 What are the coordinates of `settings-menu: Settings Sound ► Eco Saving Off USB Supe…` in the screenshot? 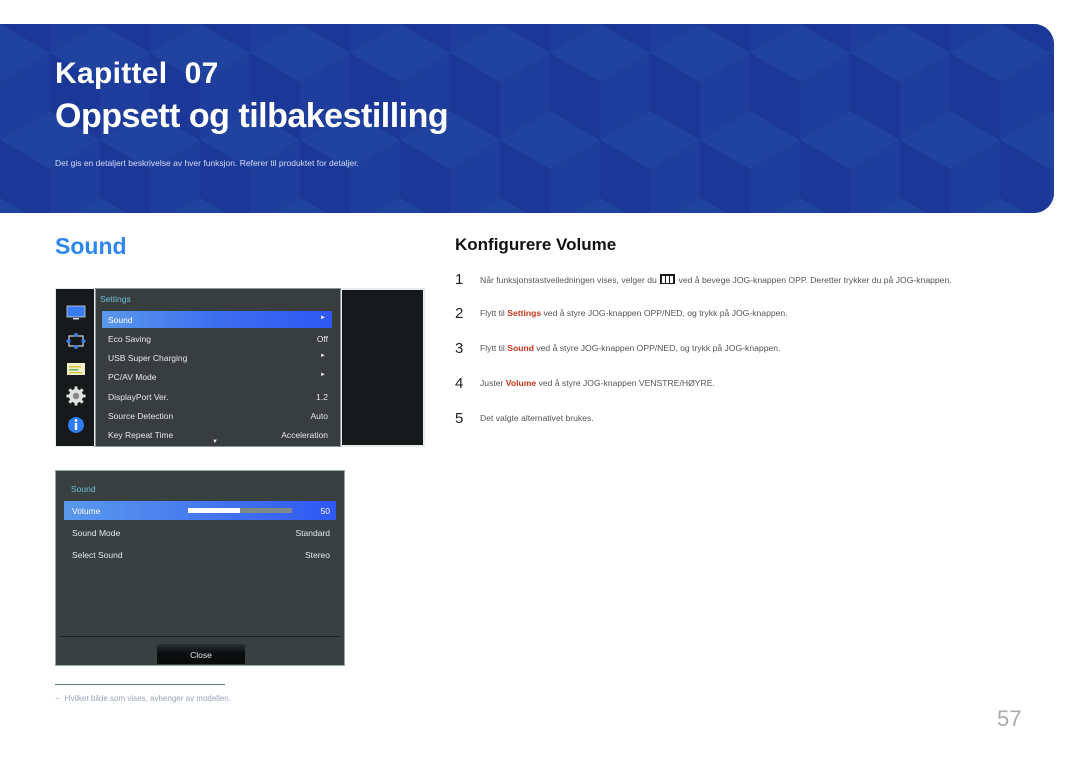 It's located at (218, 367).